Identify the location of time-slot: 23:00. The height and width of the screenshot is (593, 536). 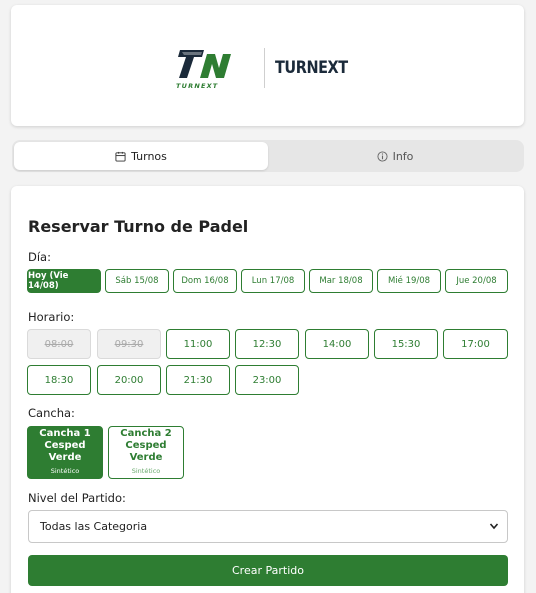
(267, 380).